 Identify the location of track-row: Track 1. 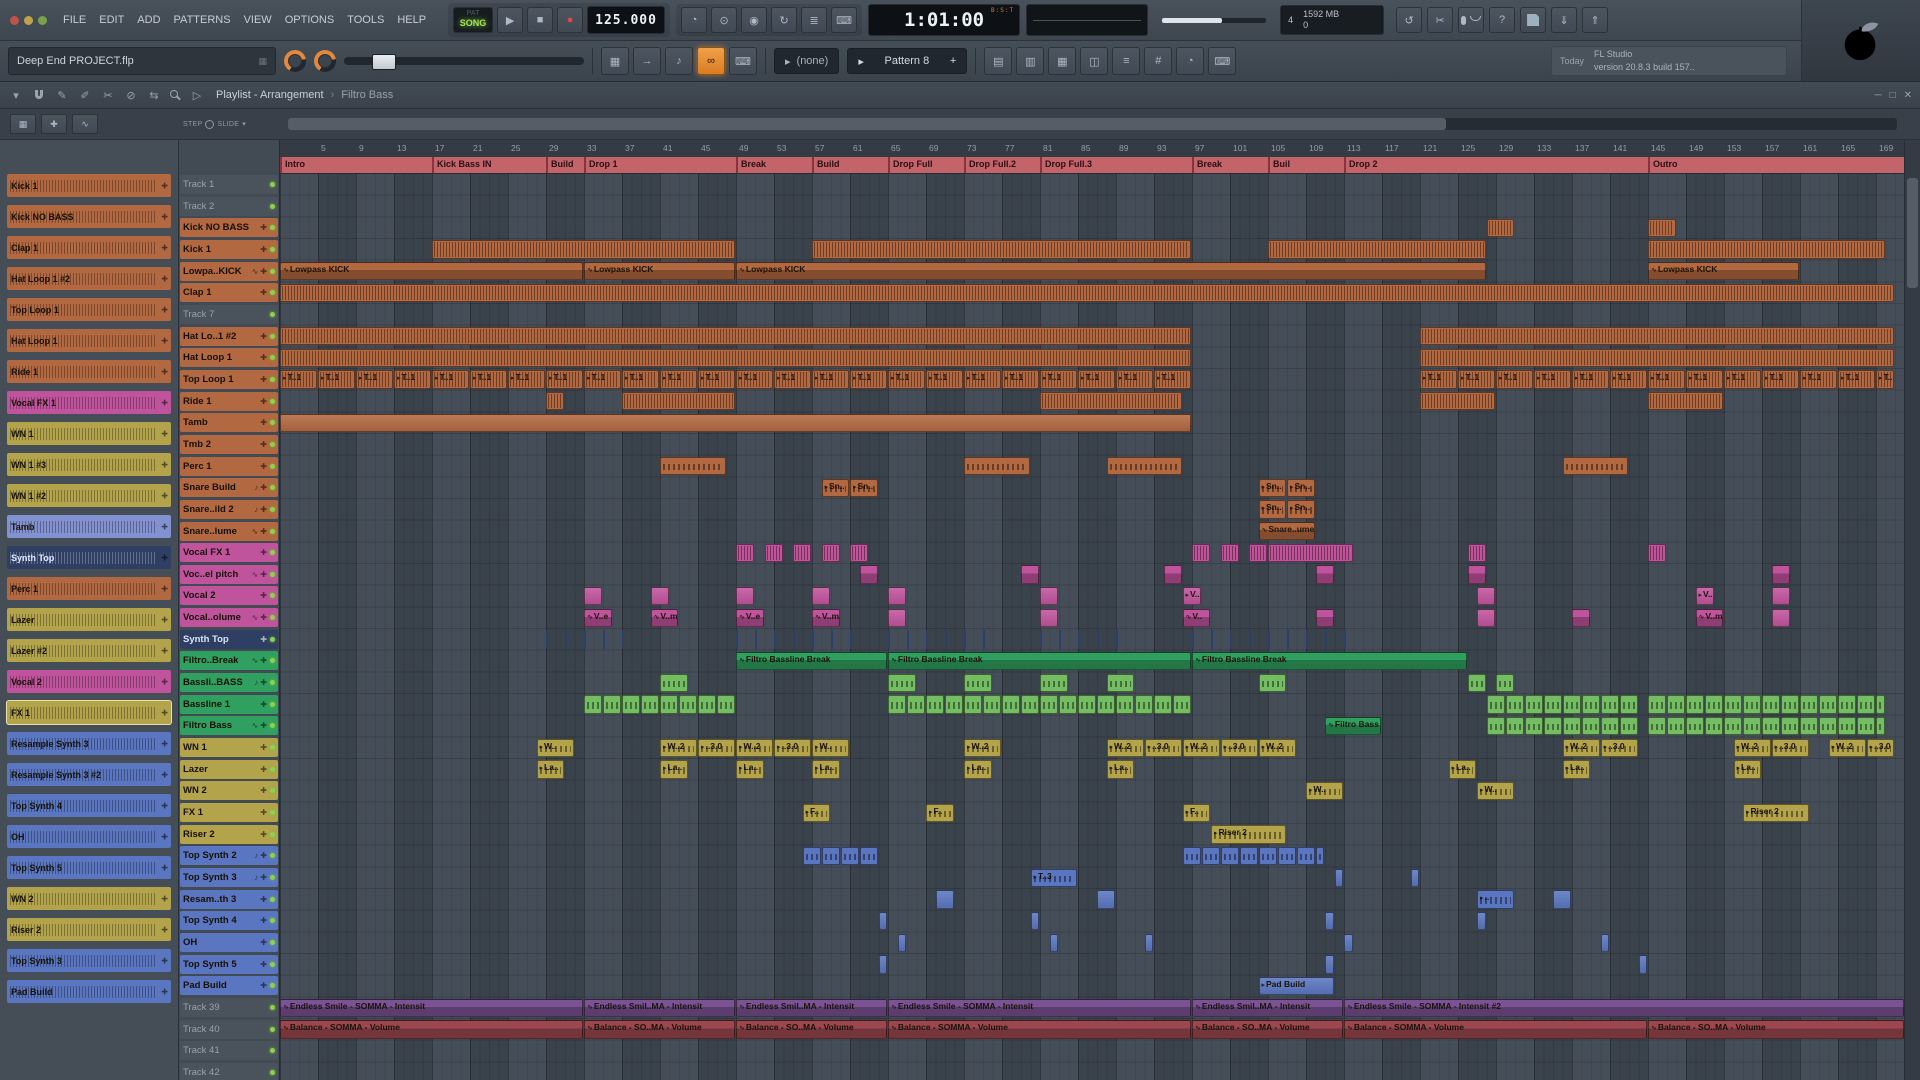
(229, 185).